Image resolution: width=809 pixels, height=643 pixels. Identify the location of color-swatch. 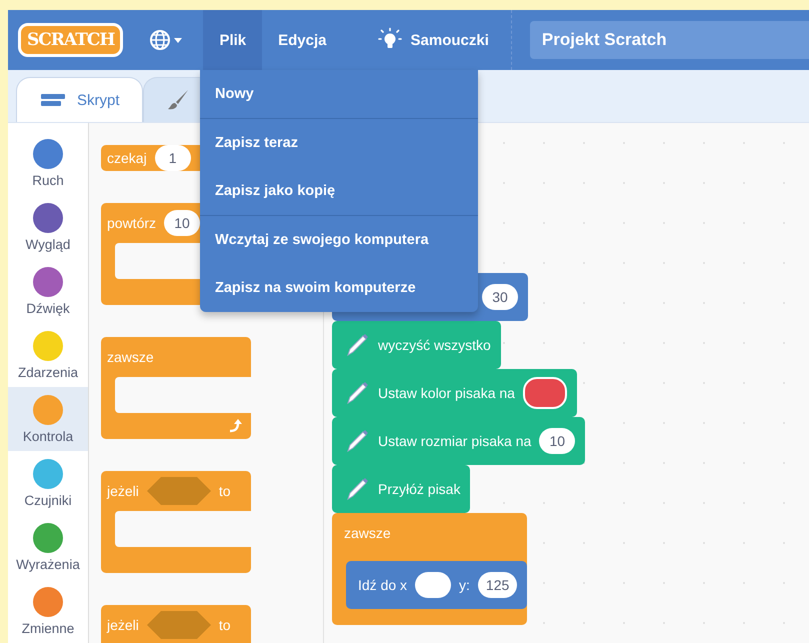
(544, 393).